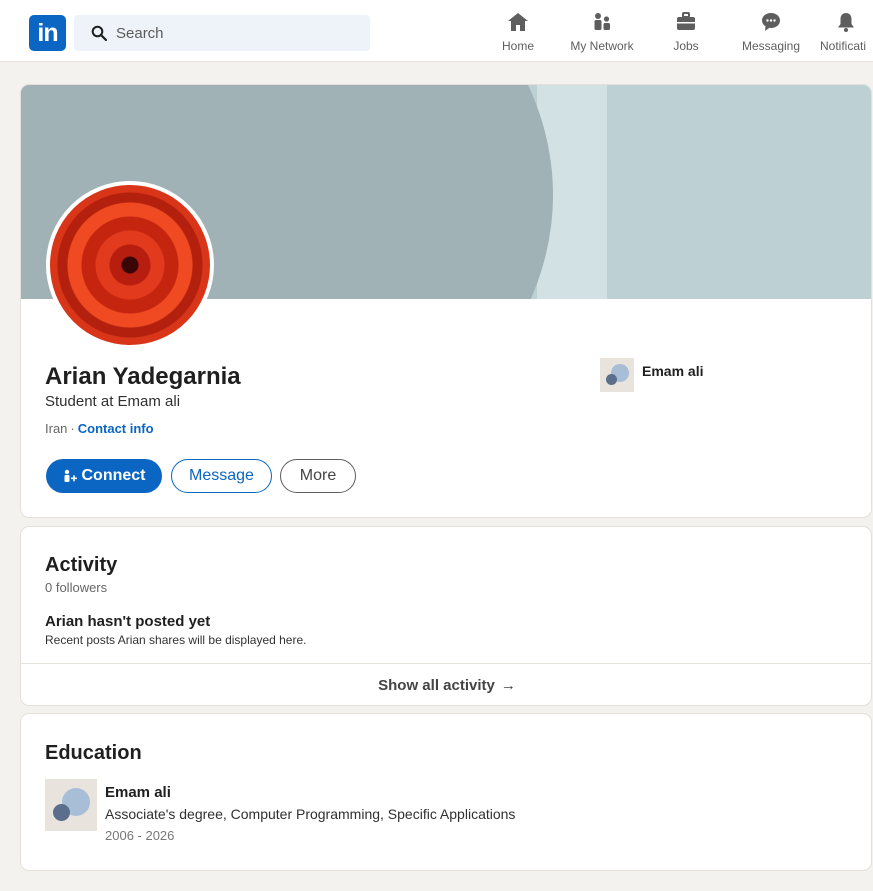 Image resolution: width=873 pixels, height=891 pixels. I want to click on nav-my-network-label: My Network, so click(602, 46).